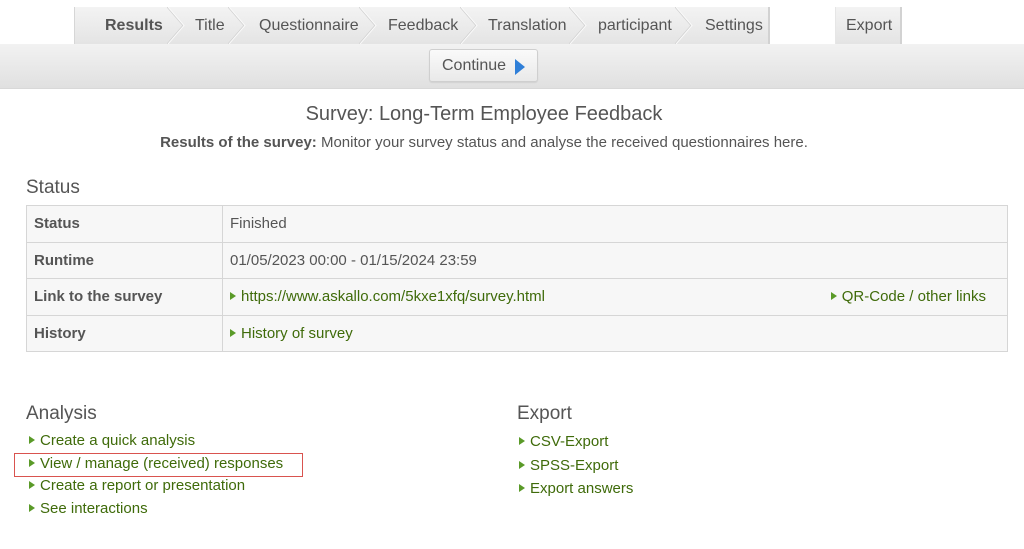 This screenshot has width=1024, height=549. Describe the element at coordinates (61, 413) in the screenshot. I see `analysis-heading: Analysis` at that location.